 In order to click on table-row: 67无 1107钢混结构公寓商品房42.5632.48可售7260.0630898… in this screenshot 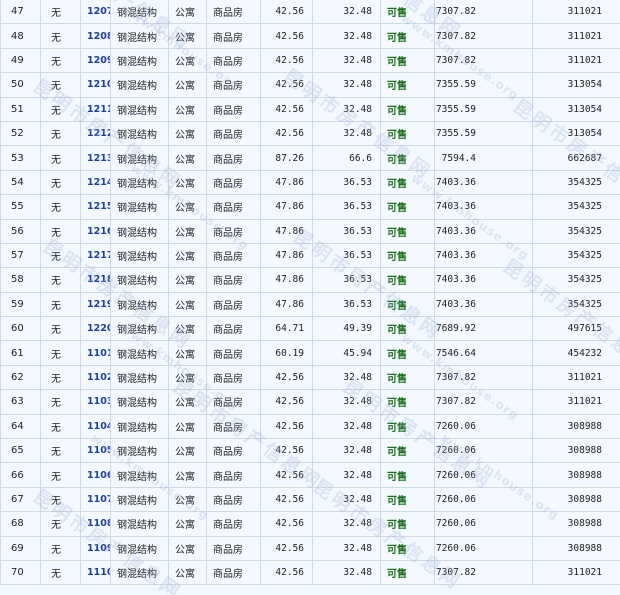, I will do `click(310, 499)`.